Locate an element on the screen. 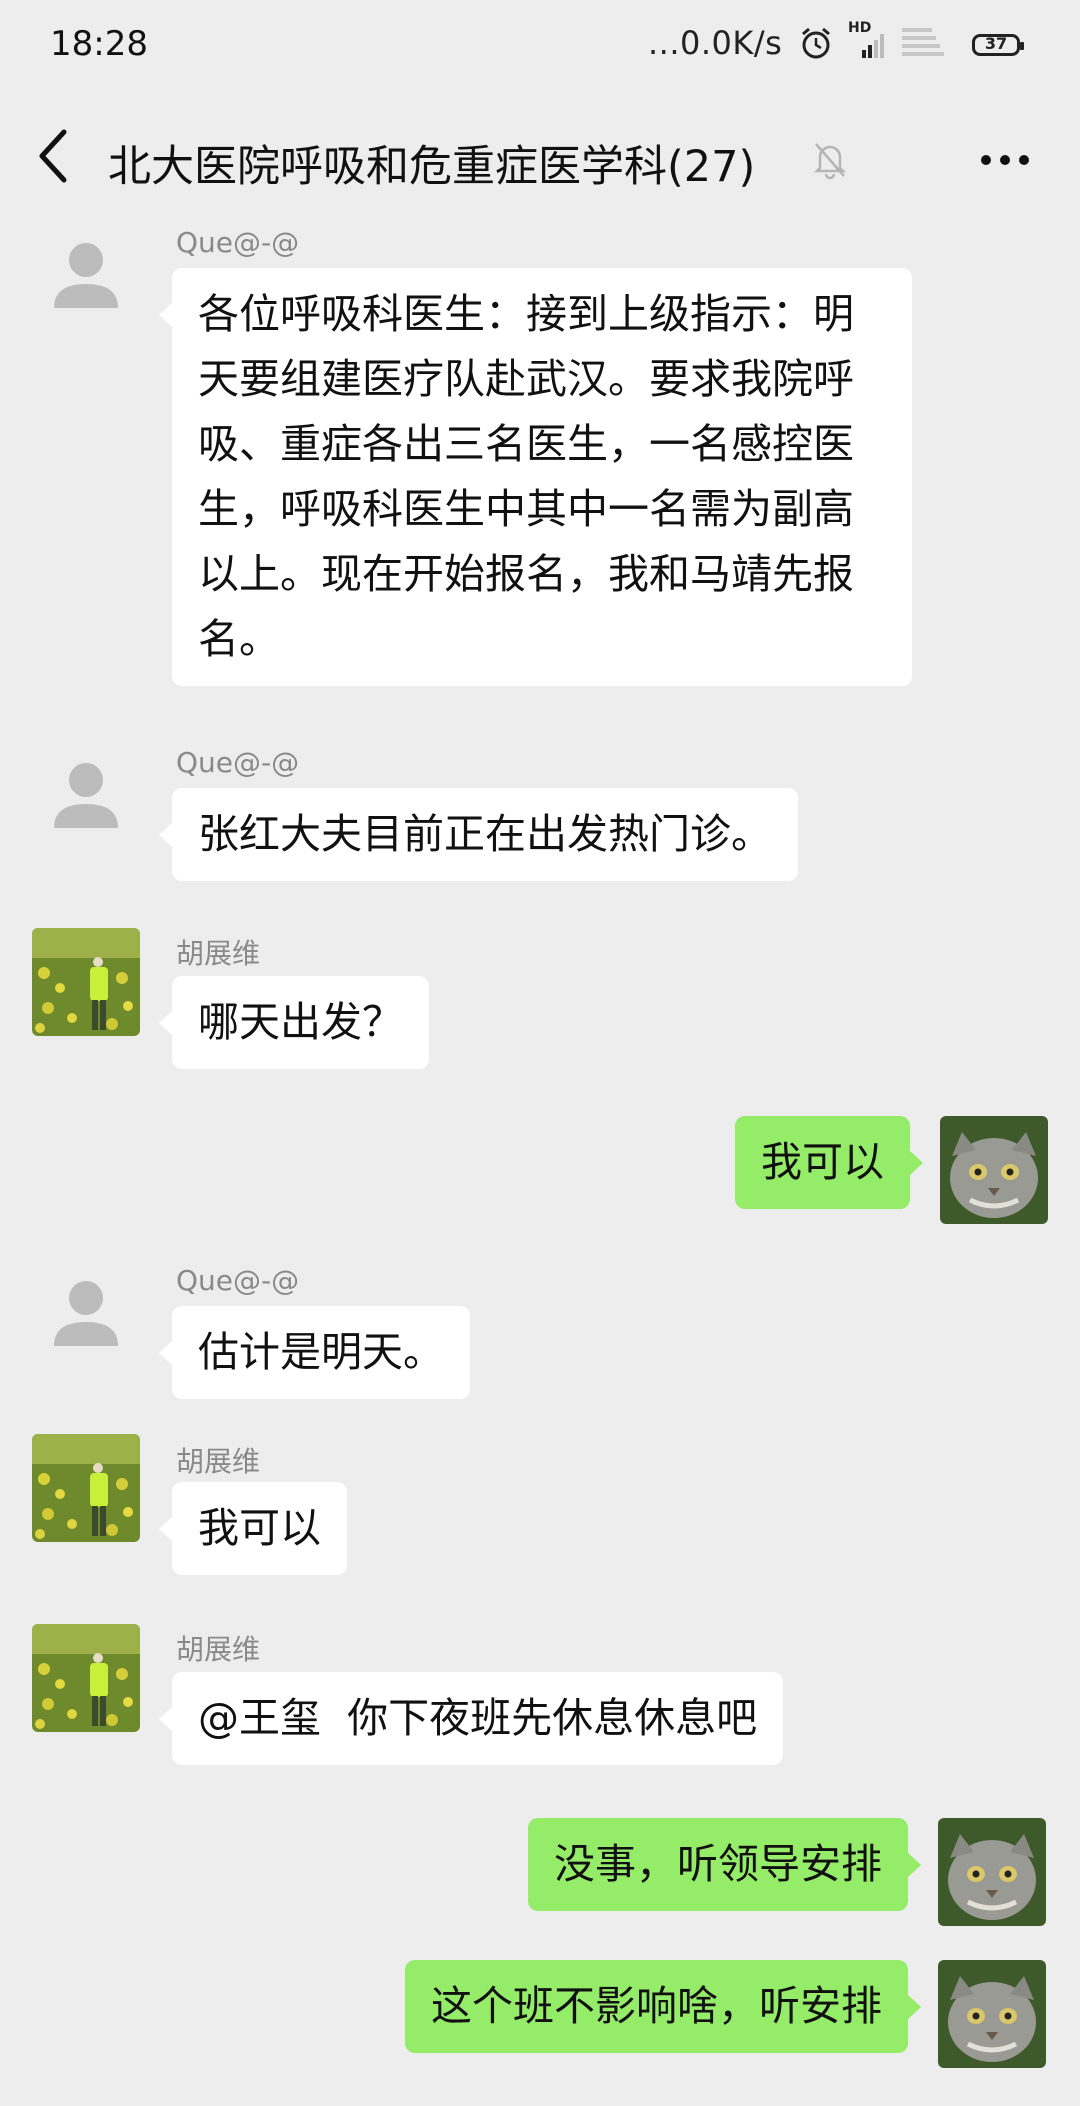 This screenshot has width=1080, height=2106. mute-bell-icon is located at coordinates (830, 161).